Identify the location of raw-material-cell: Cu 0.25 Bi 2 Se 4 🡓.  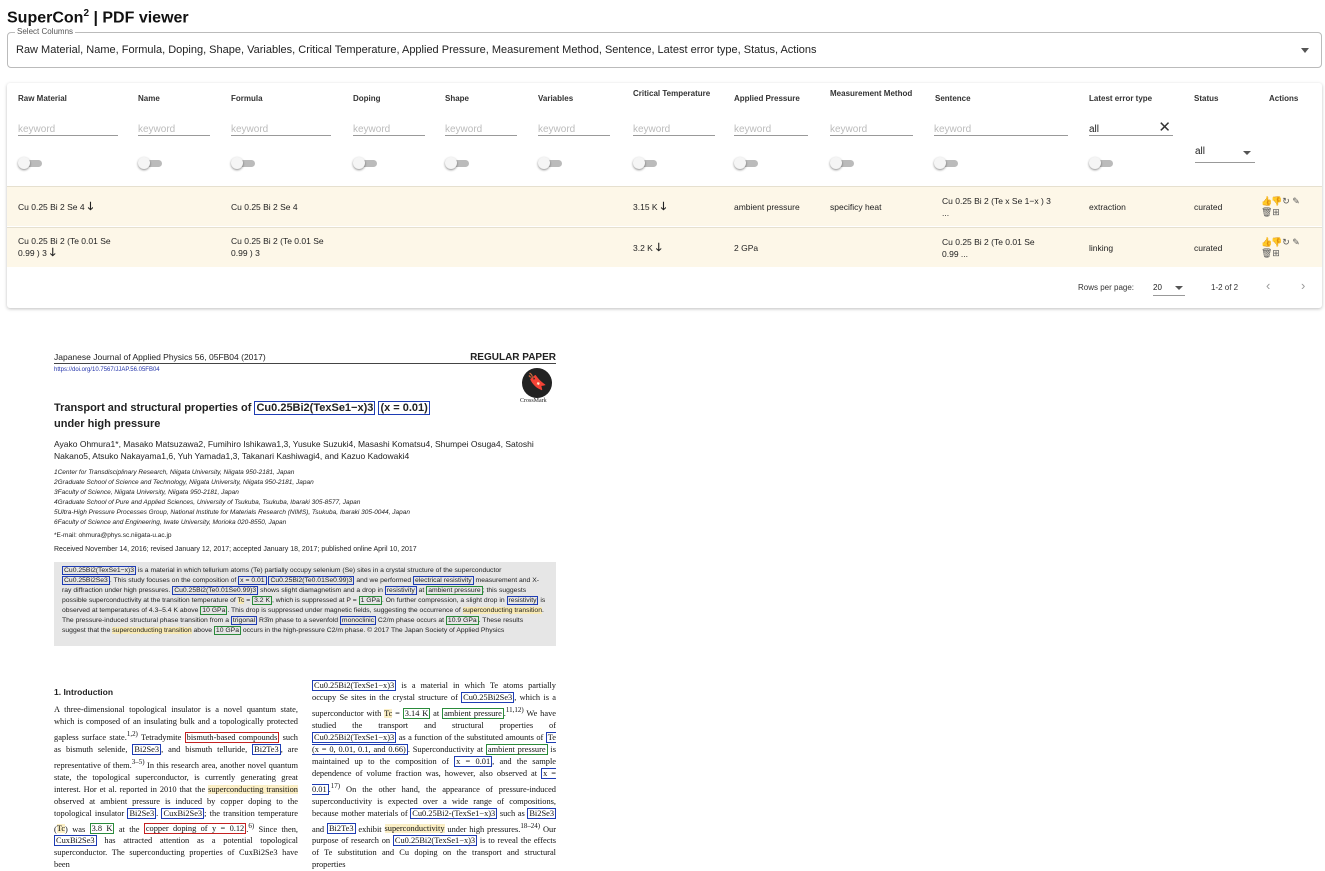
(56, 207).